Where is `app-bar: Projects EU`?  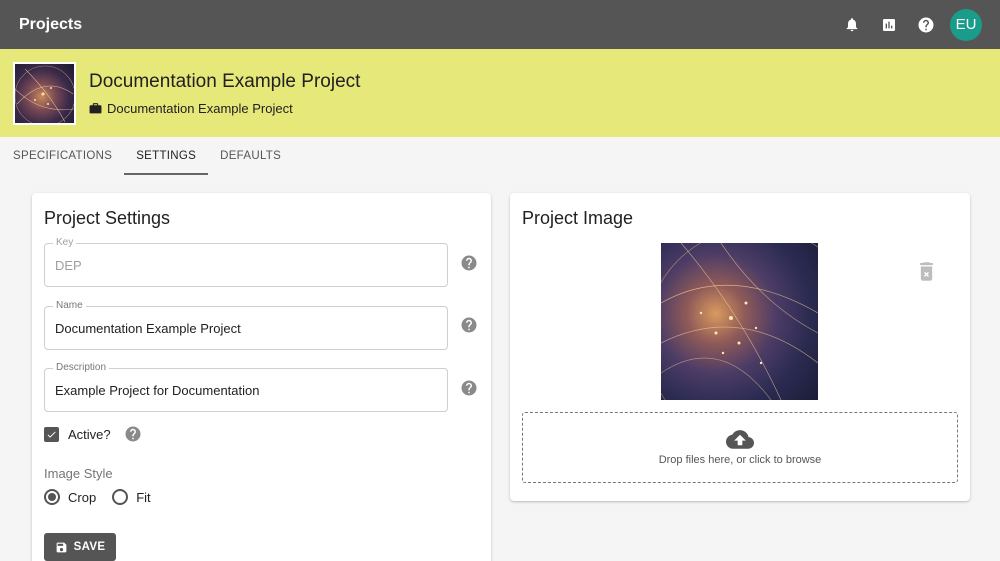
app-bar: Projects EU is located at coordinates (500, 24).